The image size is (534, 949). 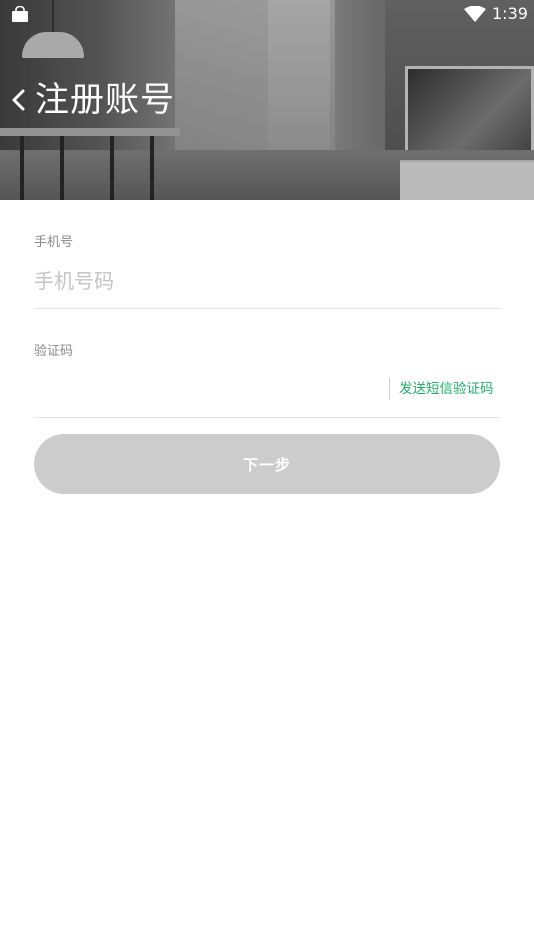 I want to click on shopping-bag-icon, so click(x=20, y=14).